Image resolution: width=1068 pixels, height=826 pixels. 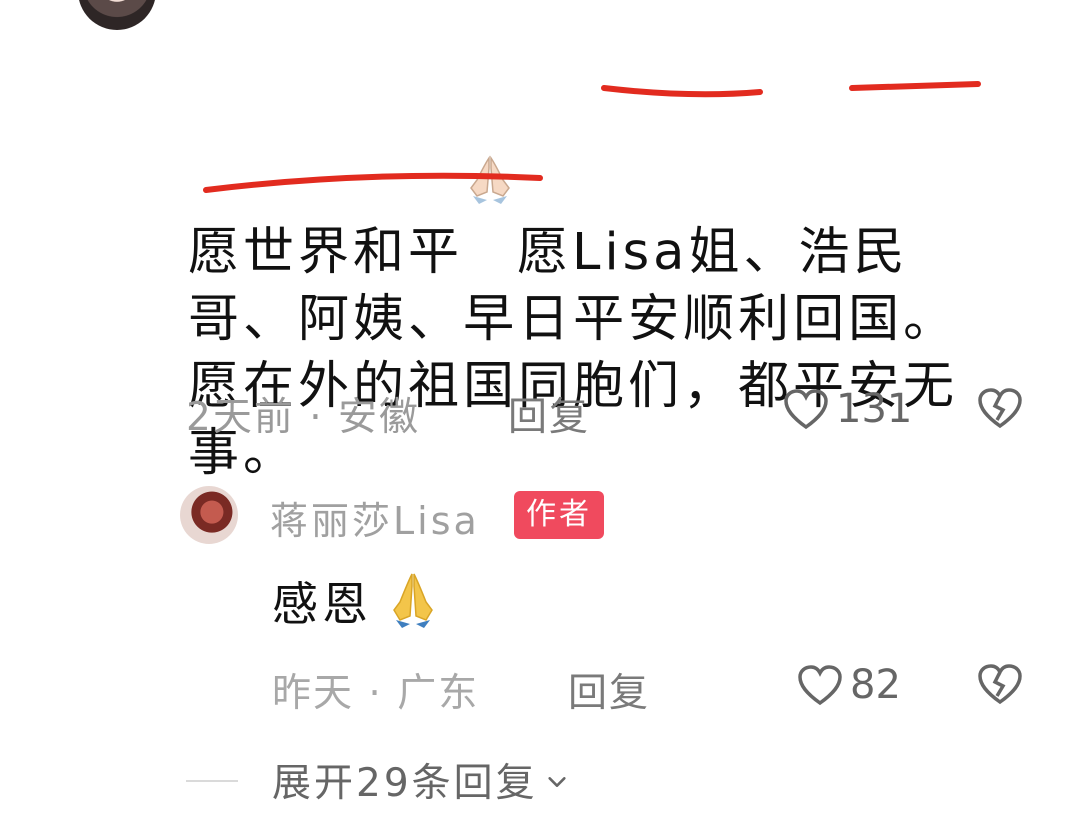 What do you see at coordinates (559, 515) in the screenshot?
I see `author-badge: 作者` at bounding box center [559, 515].